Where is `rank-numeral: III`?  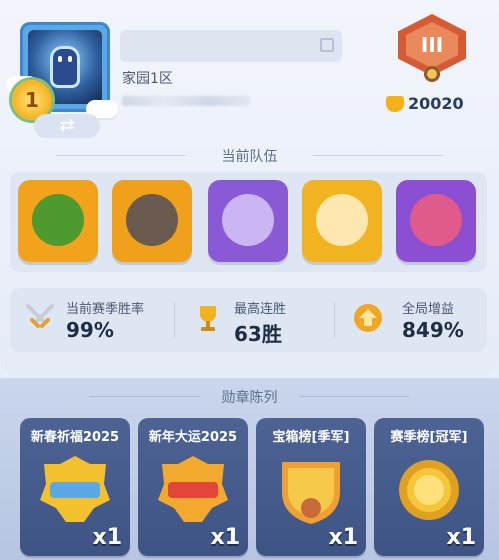
rank-numeral: III is located at coordinates (432, 45).